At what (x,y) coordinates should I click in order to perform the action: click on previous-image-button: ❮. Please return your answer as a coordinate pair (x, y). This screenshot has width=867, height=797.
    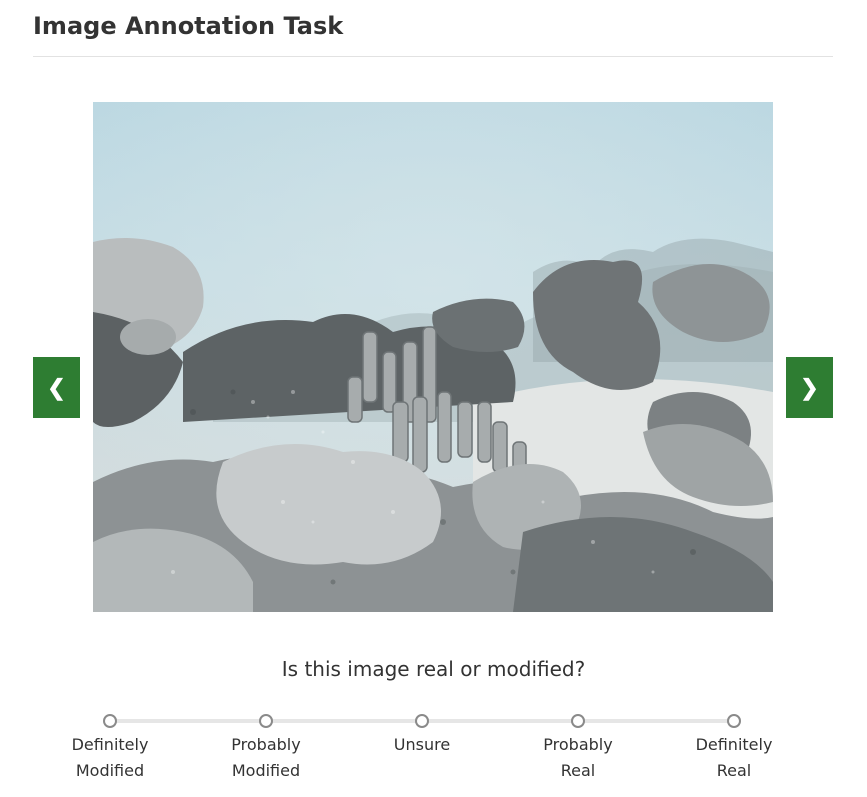
    Looking at the image, I should click on (56, 387).